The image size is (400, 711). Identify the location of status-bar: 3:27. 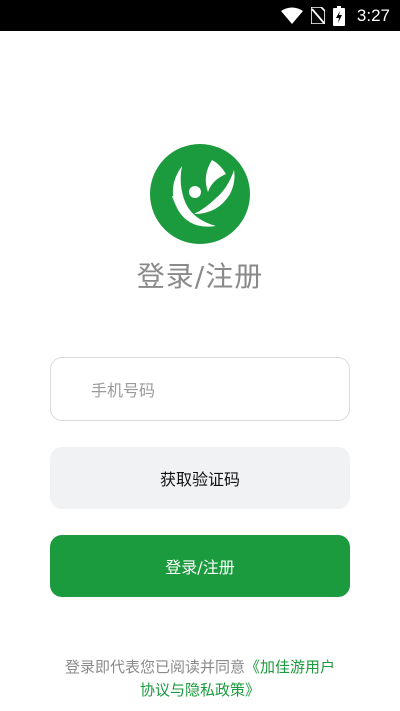
(200, 15).